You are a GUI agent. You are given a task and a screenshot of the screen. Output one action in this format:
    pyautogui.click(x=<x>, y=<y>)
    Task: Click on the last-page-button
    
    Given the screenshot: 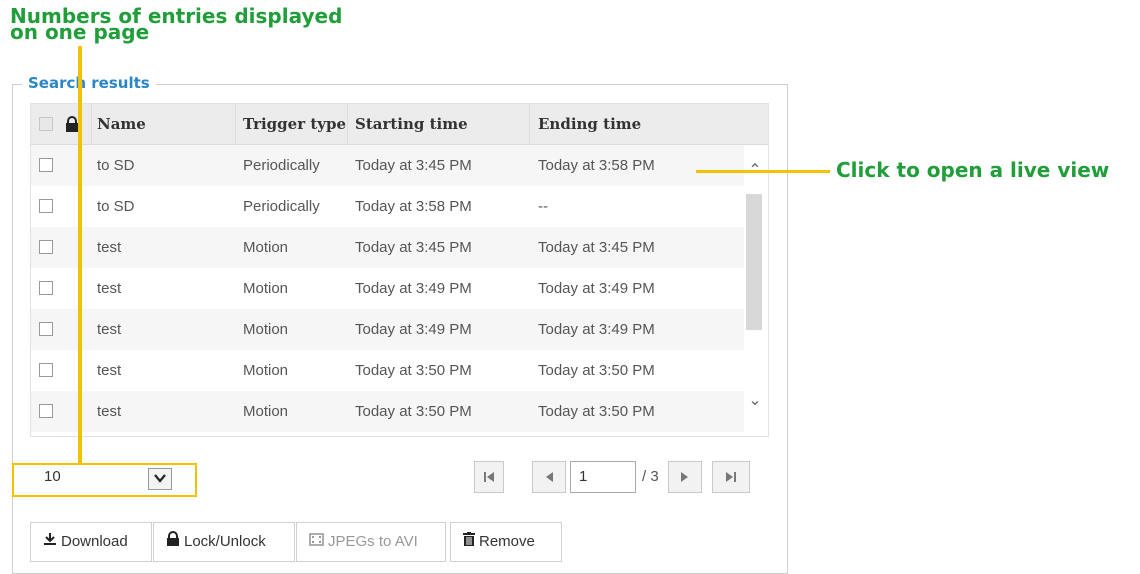 What is the action you would take?
    pyautogui.click(x=731, y=477)
    